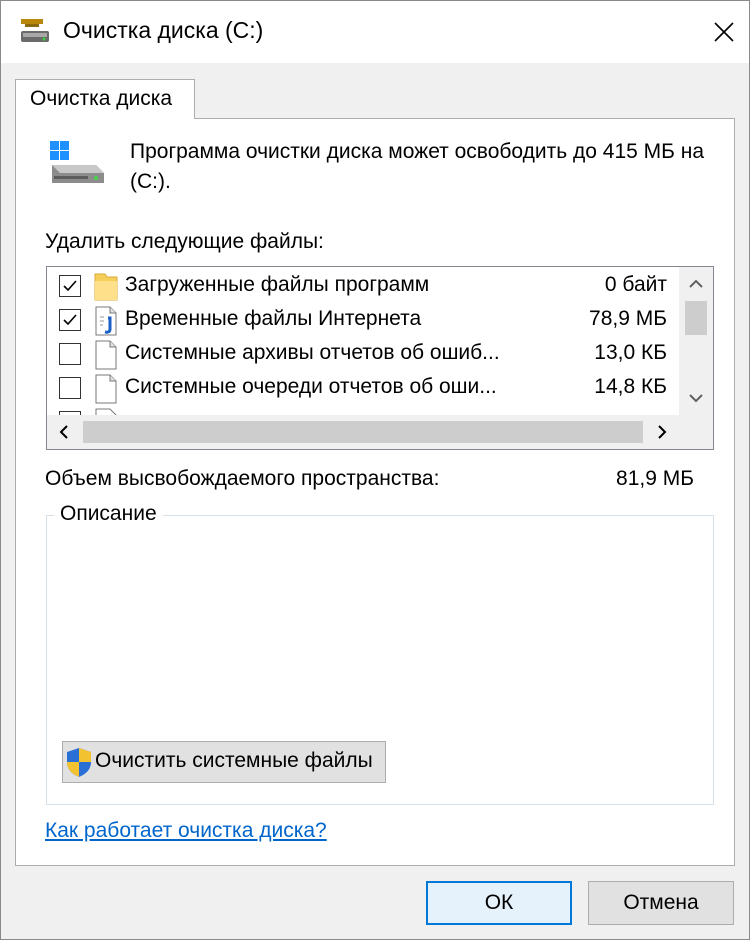 This screenshot has height=940, width=750. I want to click on chevron-down-icon, so click(696, 398).